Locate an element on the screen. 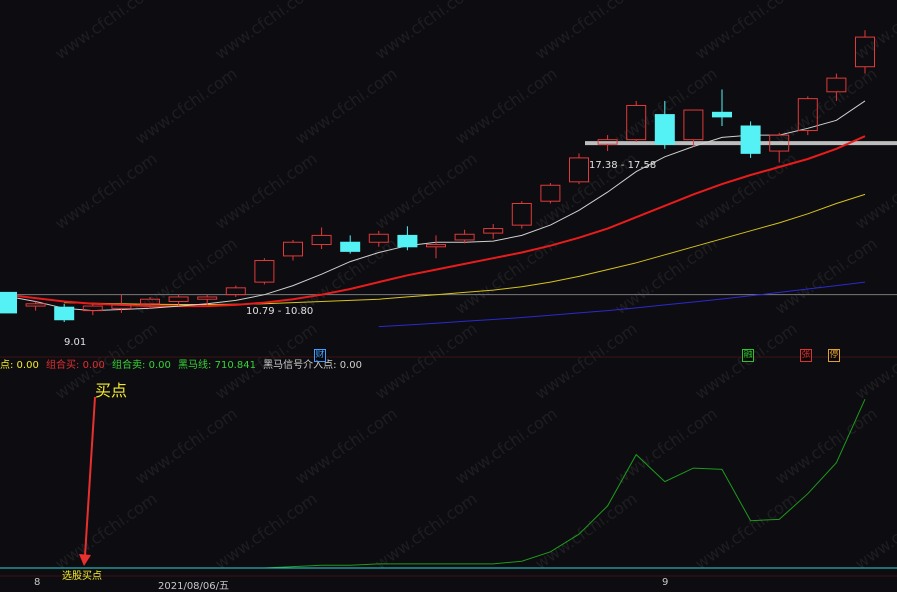  info-dark-horse-line: 黑马线: 710.841 is located at coordinates (217, 365).